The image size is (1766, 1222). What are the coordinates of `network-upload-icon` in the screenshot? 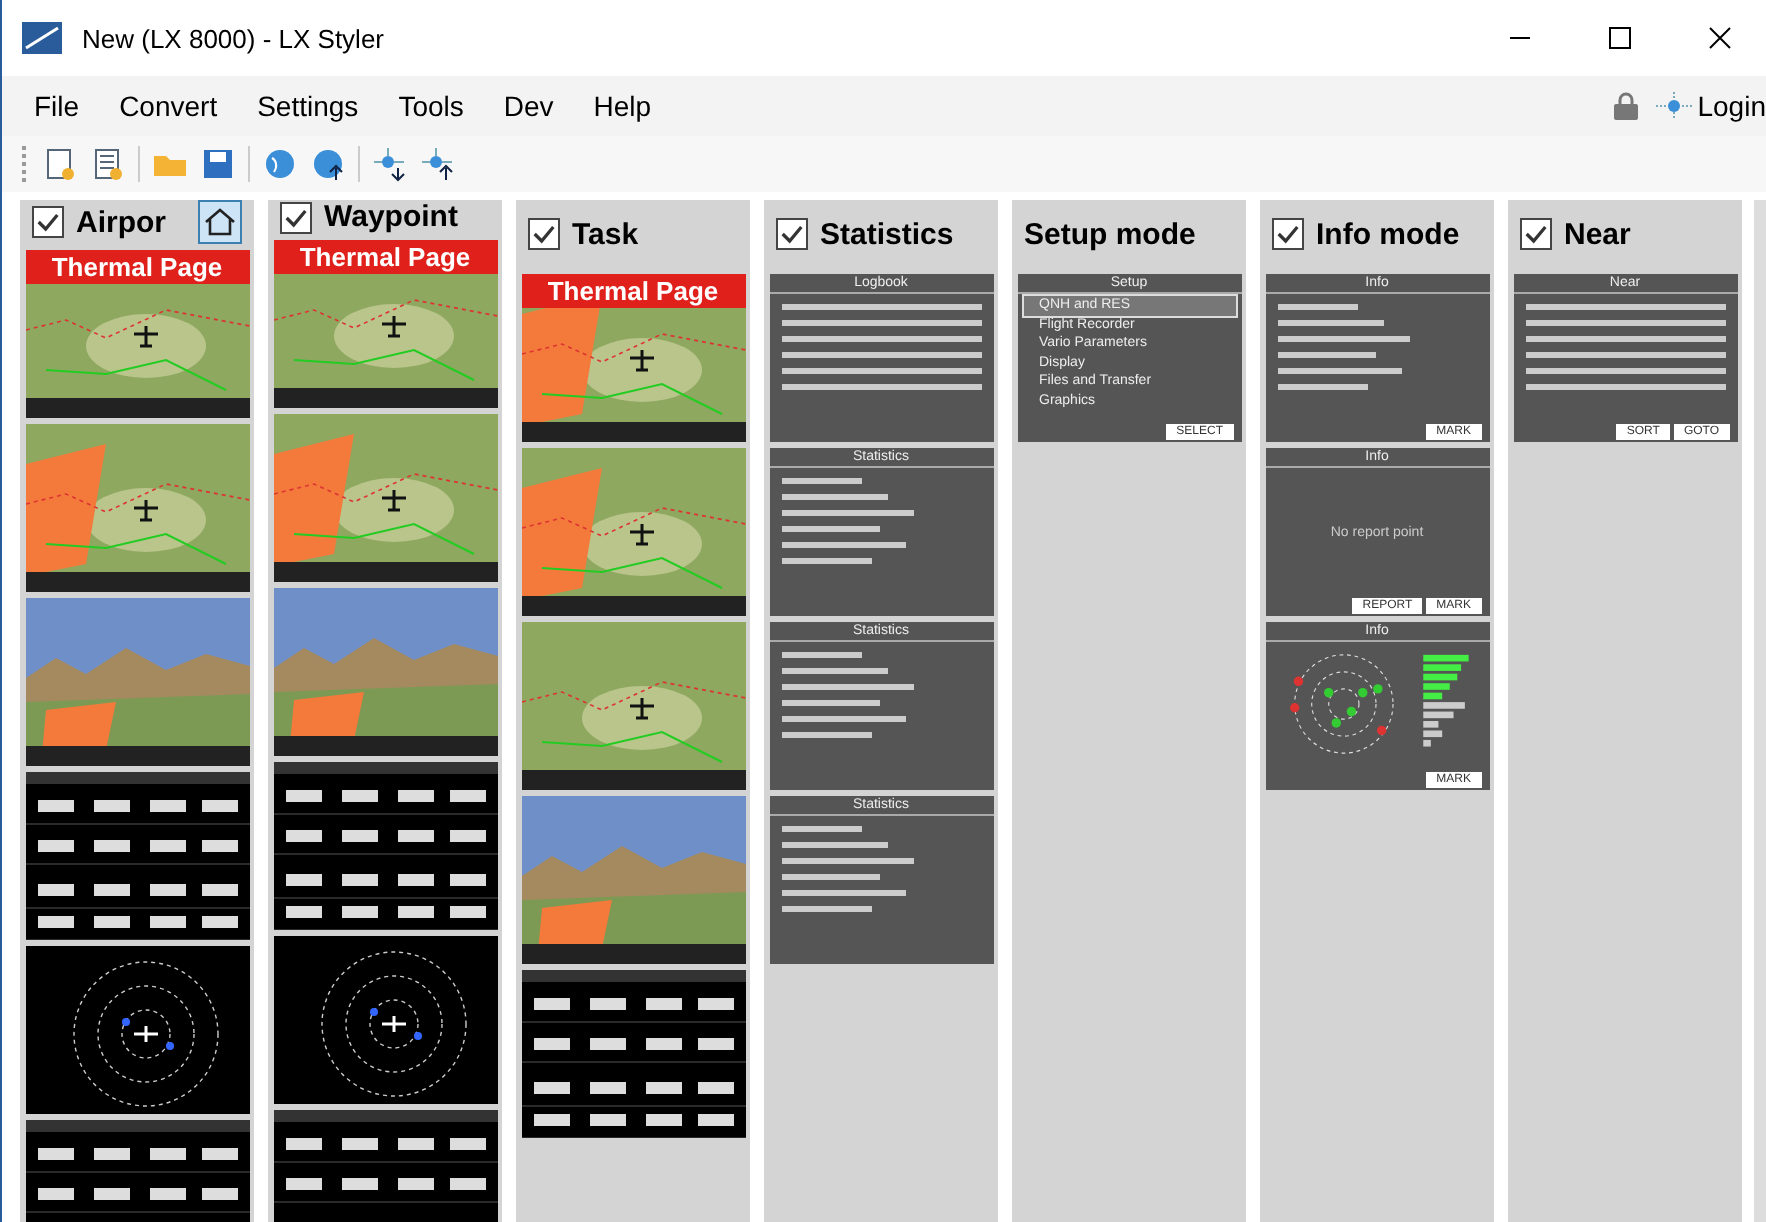 It's located at (438, 164).